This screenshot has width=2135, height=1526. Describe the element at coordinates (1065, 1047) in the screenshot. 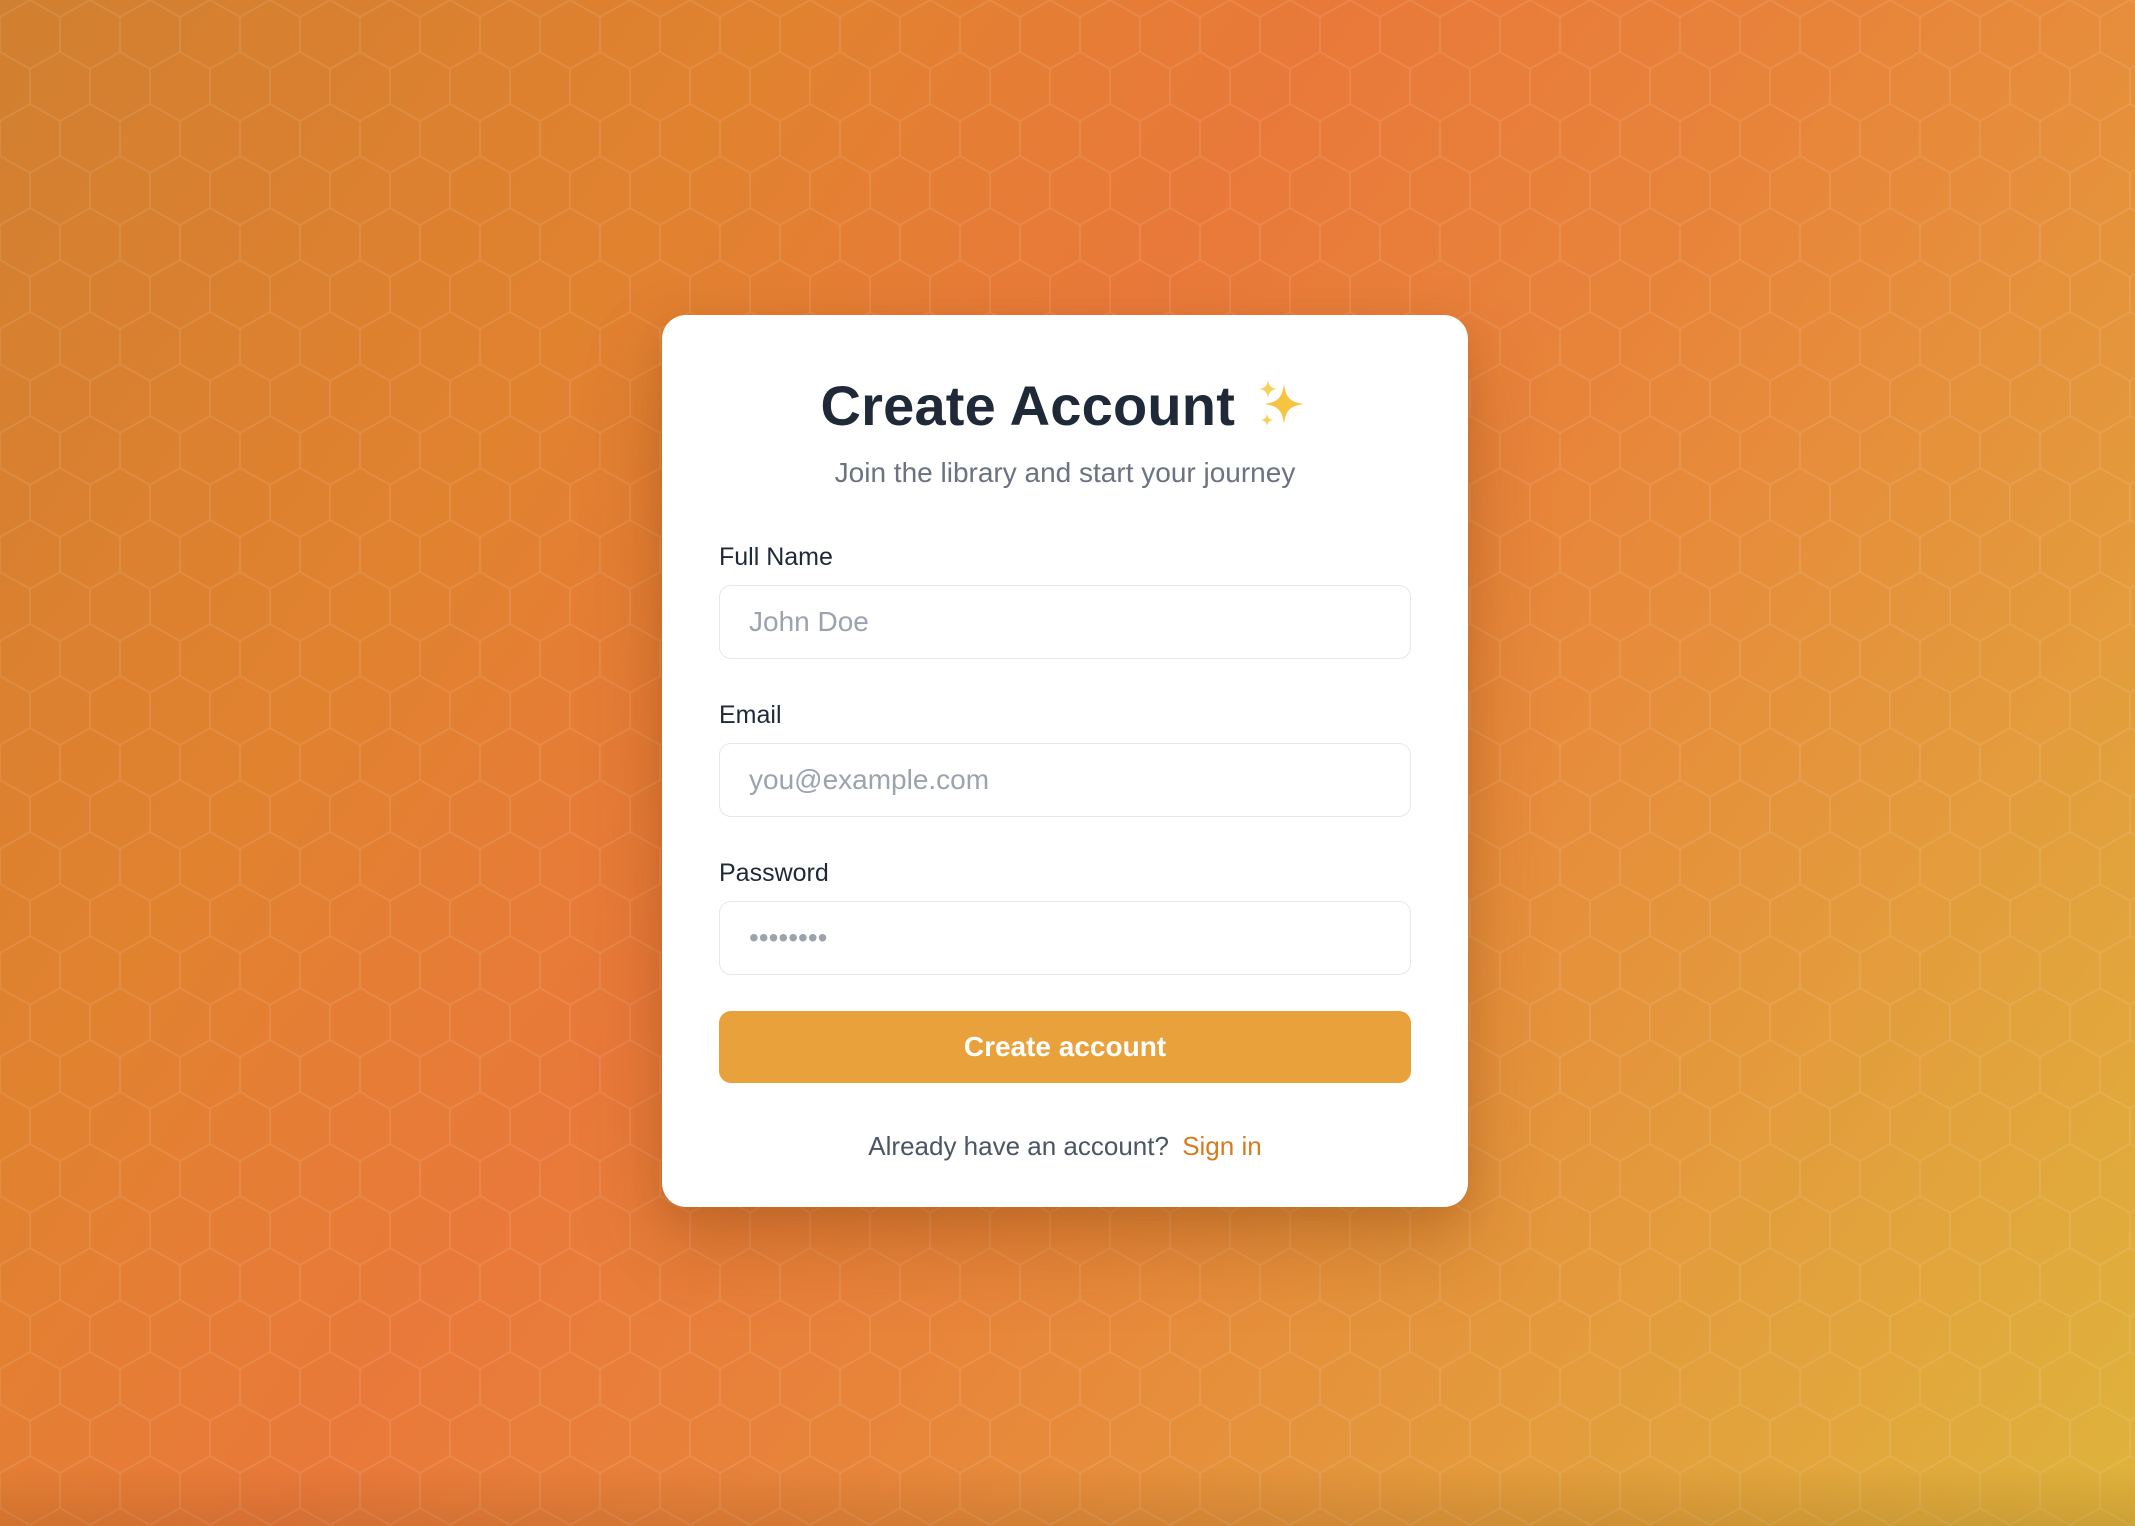

I see `create-account-button: Create account` at that location.